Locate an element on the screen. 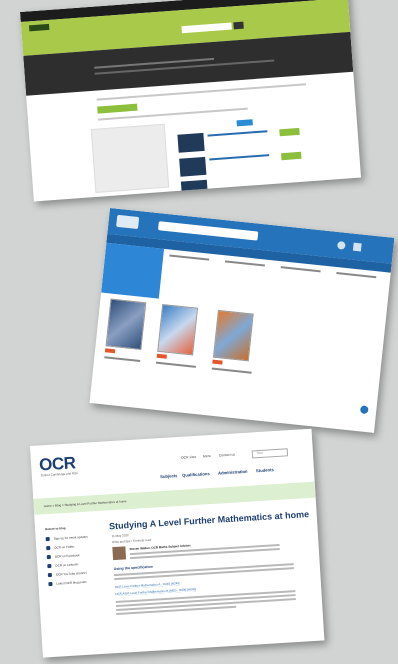 Image resolution: width=398 pixels, height=664 pixels. nav-administration: Administration is located at coordinates (233, 472).